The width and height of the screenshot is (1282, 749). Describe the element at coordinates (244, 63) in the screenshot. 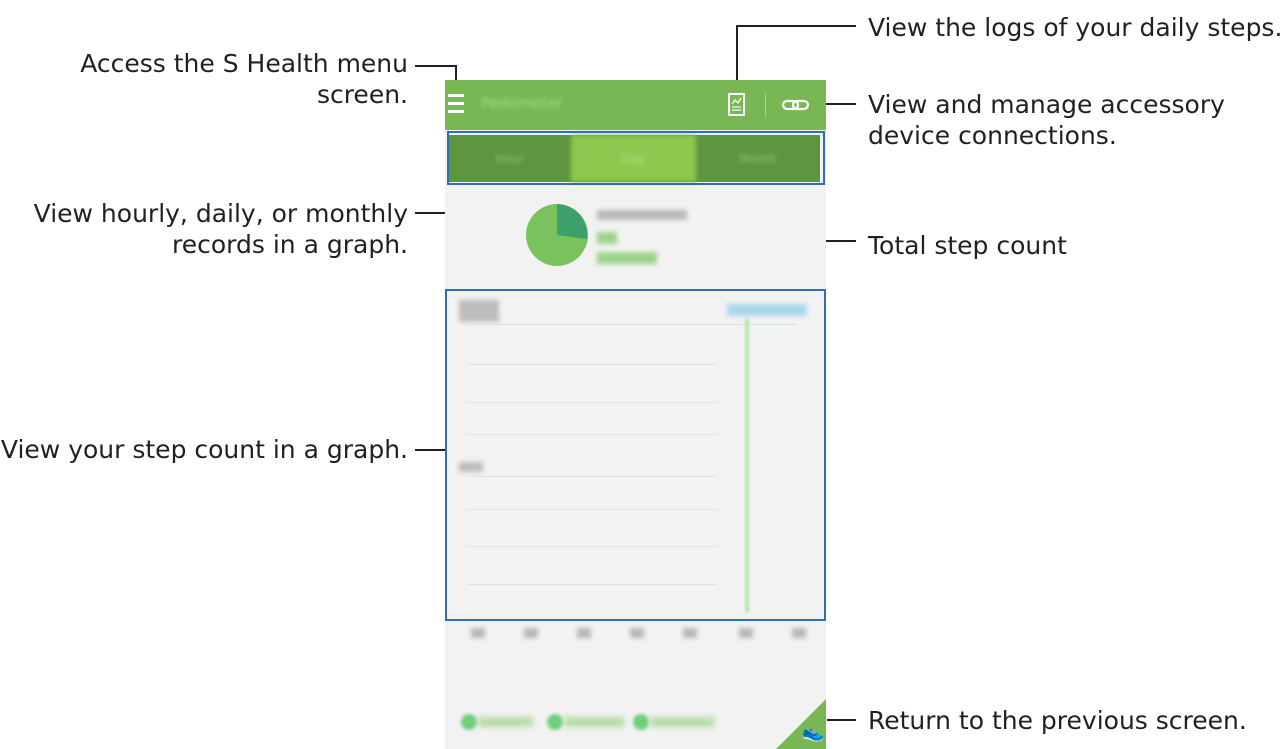

I see `callout-menu-line1: Access the S Health menu` at that location.